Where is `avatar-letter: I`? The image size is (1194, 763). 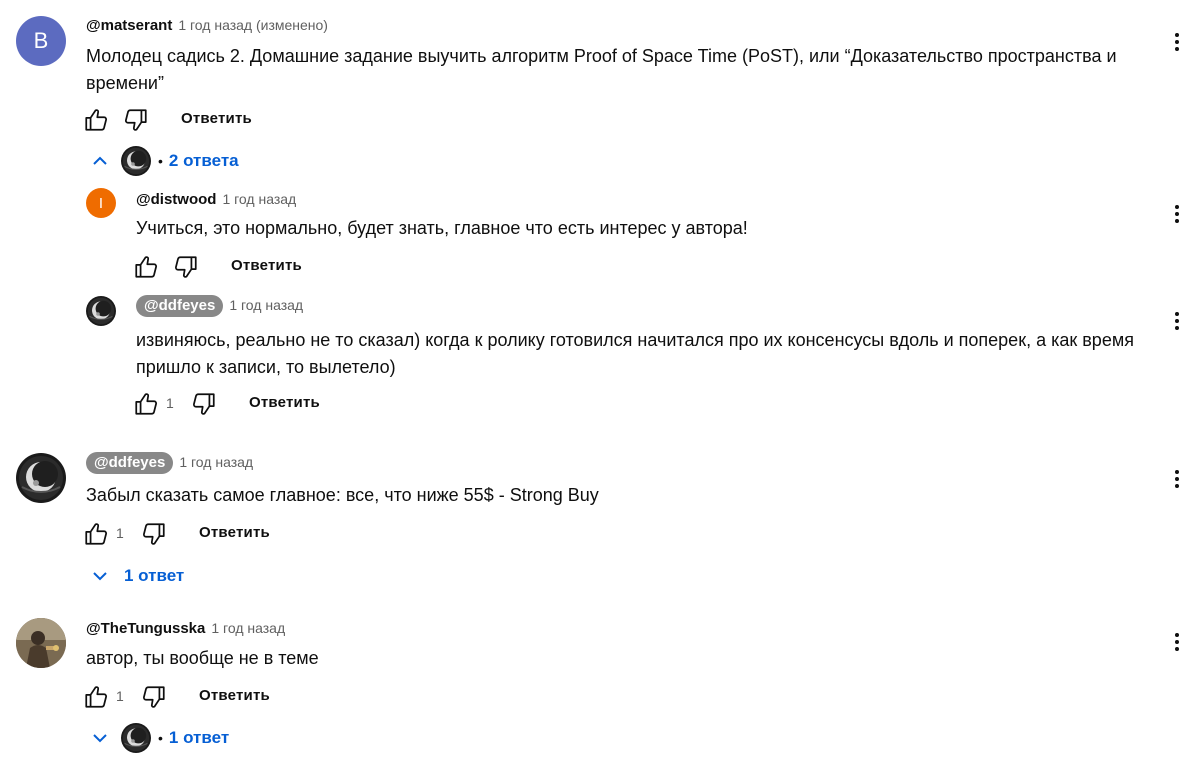 avatar-letter: I is located at coordinates (101, 203).